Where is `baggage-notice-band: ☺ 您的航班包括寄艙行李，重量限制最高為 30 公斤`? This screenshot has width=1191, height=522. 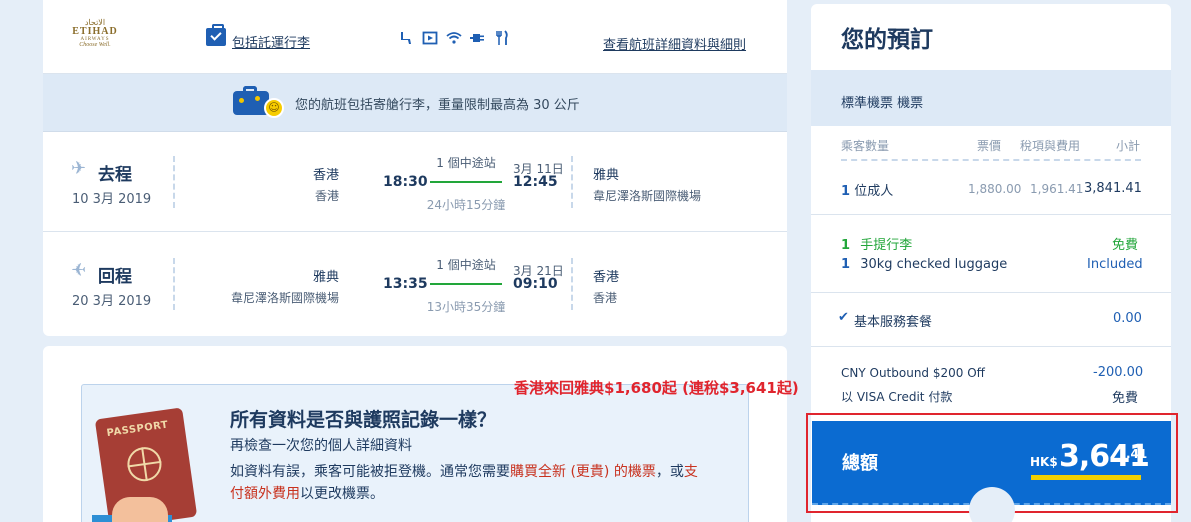 baggage-notice-band: ☺ 您的航班包括寄艙行李，重量限制最高為 30 公斤 is located at coordinates (415, 103).